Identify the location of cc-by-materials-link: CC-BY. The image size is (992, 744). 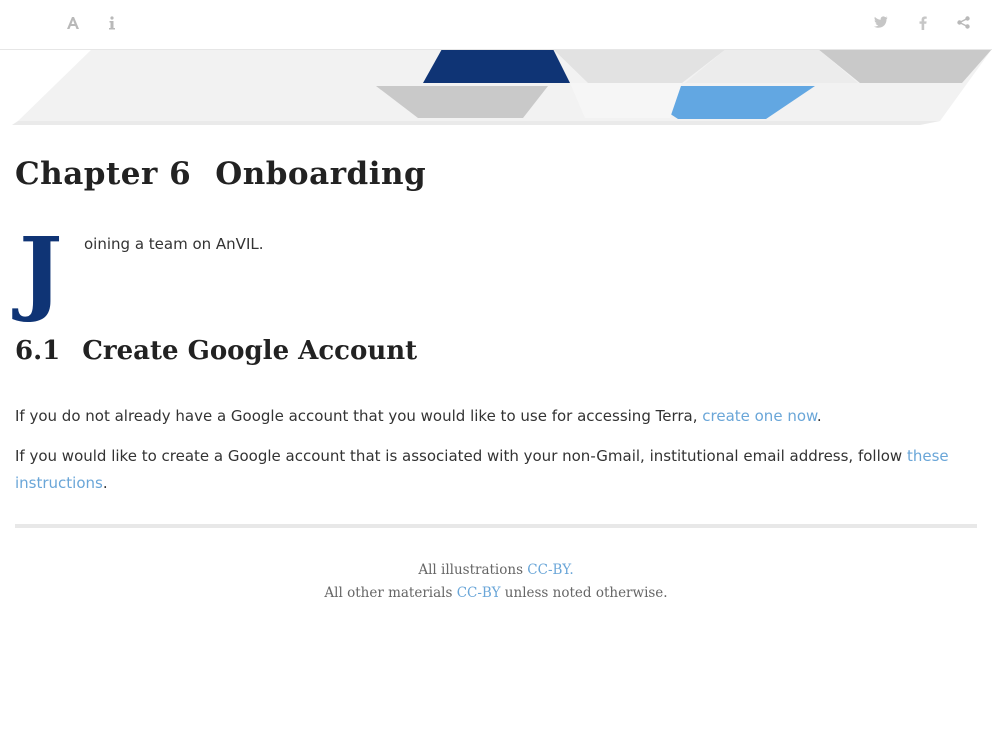
(479, 593).